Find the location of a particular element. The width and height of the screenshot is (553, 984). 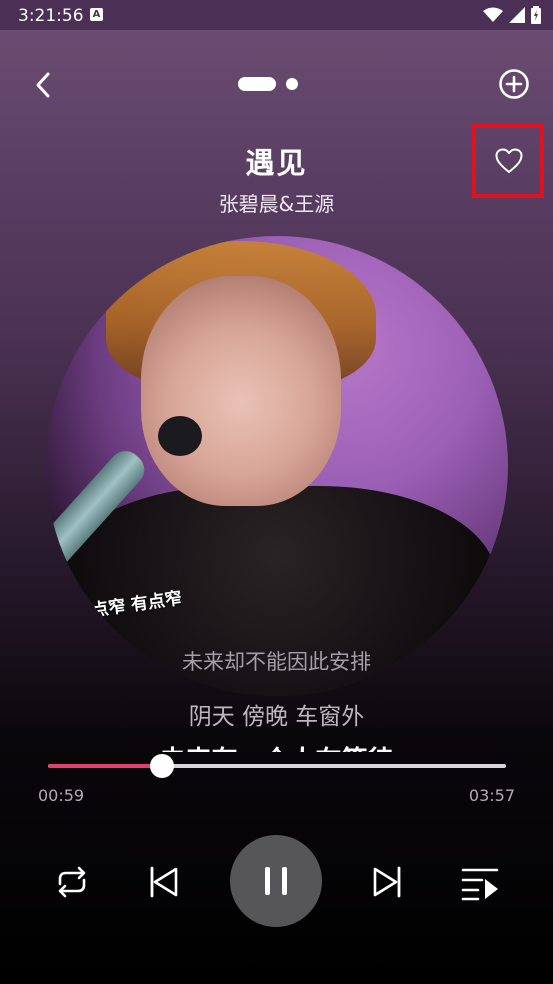

playlist-button is located at coordinates (480, 883).